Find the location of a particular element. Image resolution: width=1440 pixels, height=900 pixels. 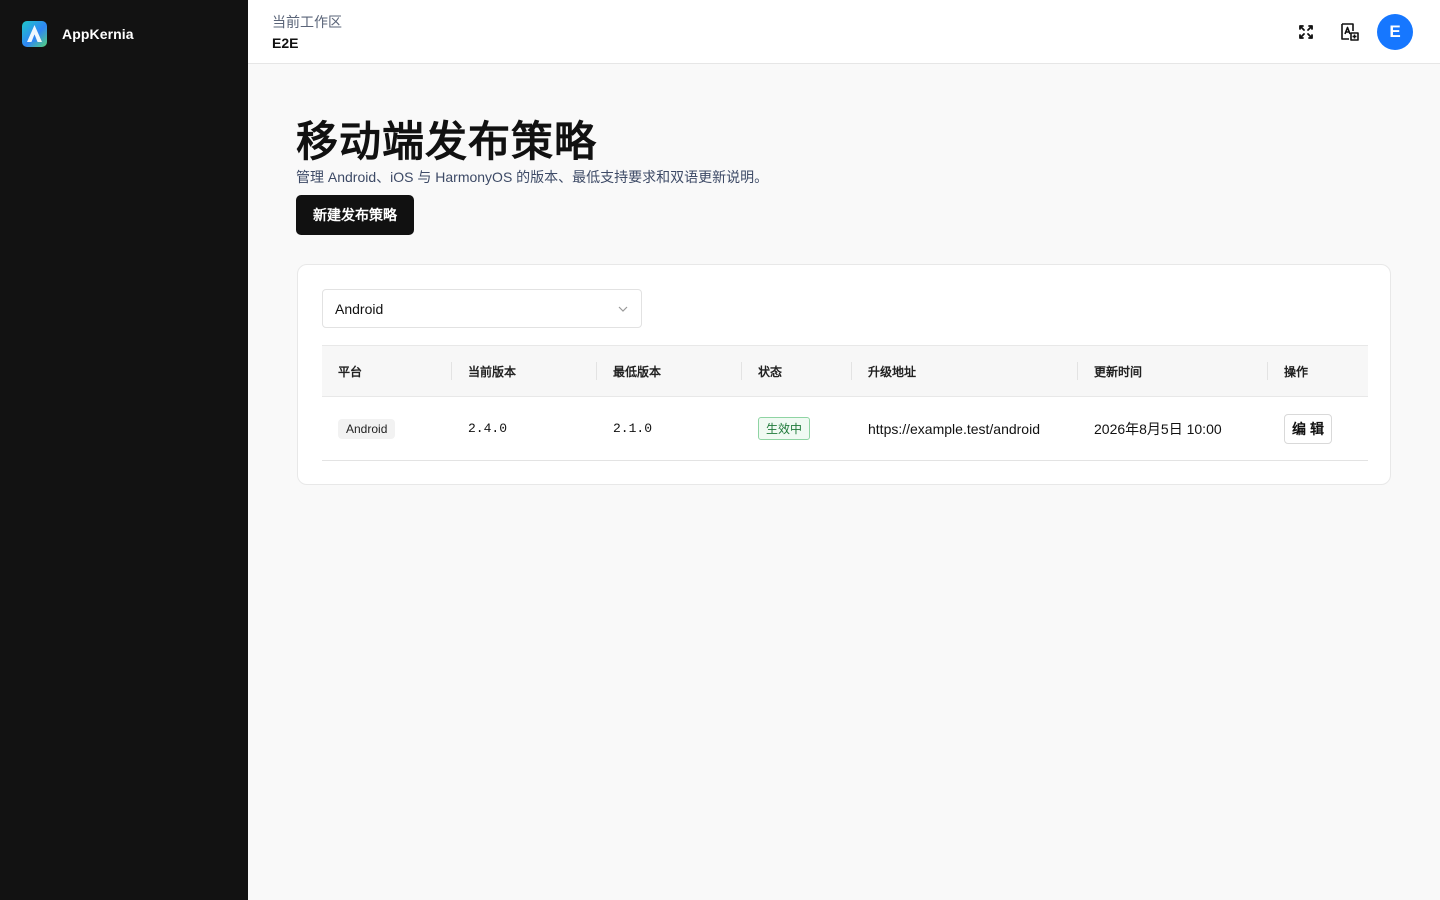

platform-select: Android is located at coordinates (482, 308).